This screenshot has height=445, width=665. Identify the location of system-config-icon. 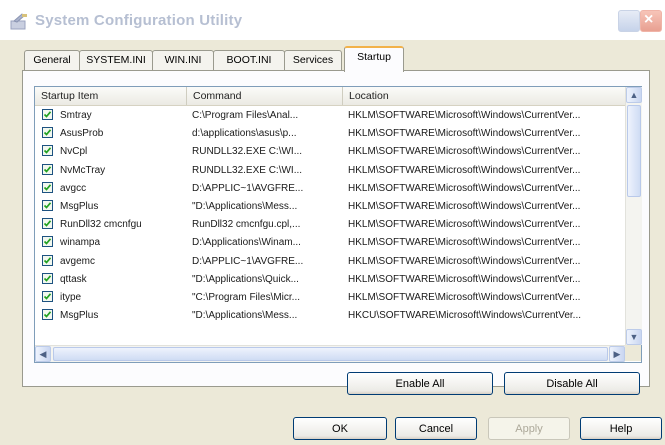
(18, 21).